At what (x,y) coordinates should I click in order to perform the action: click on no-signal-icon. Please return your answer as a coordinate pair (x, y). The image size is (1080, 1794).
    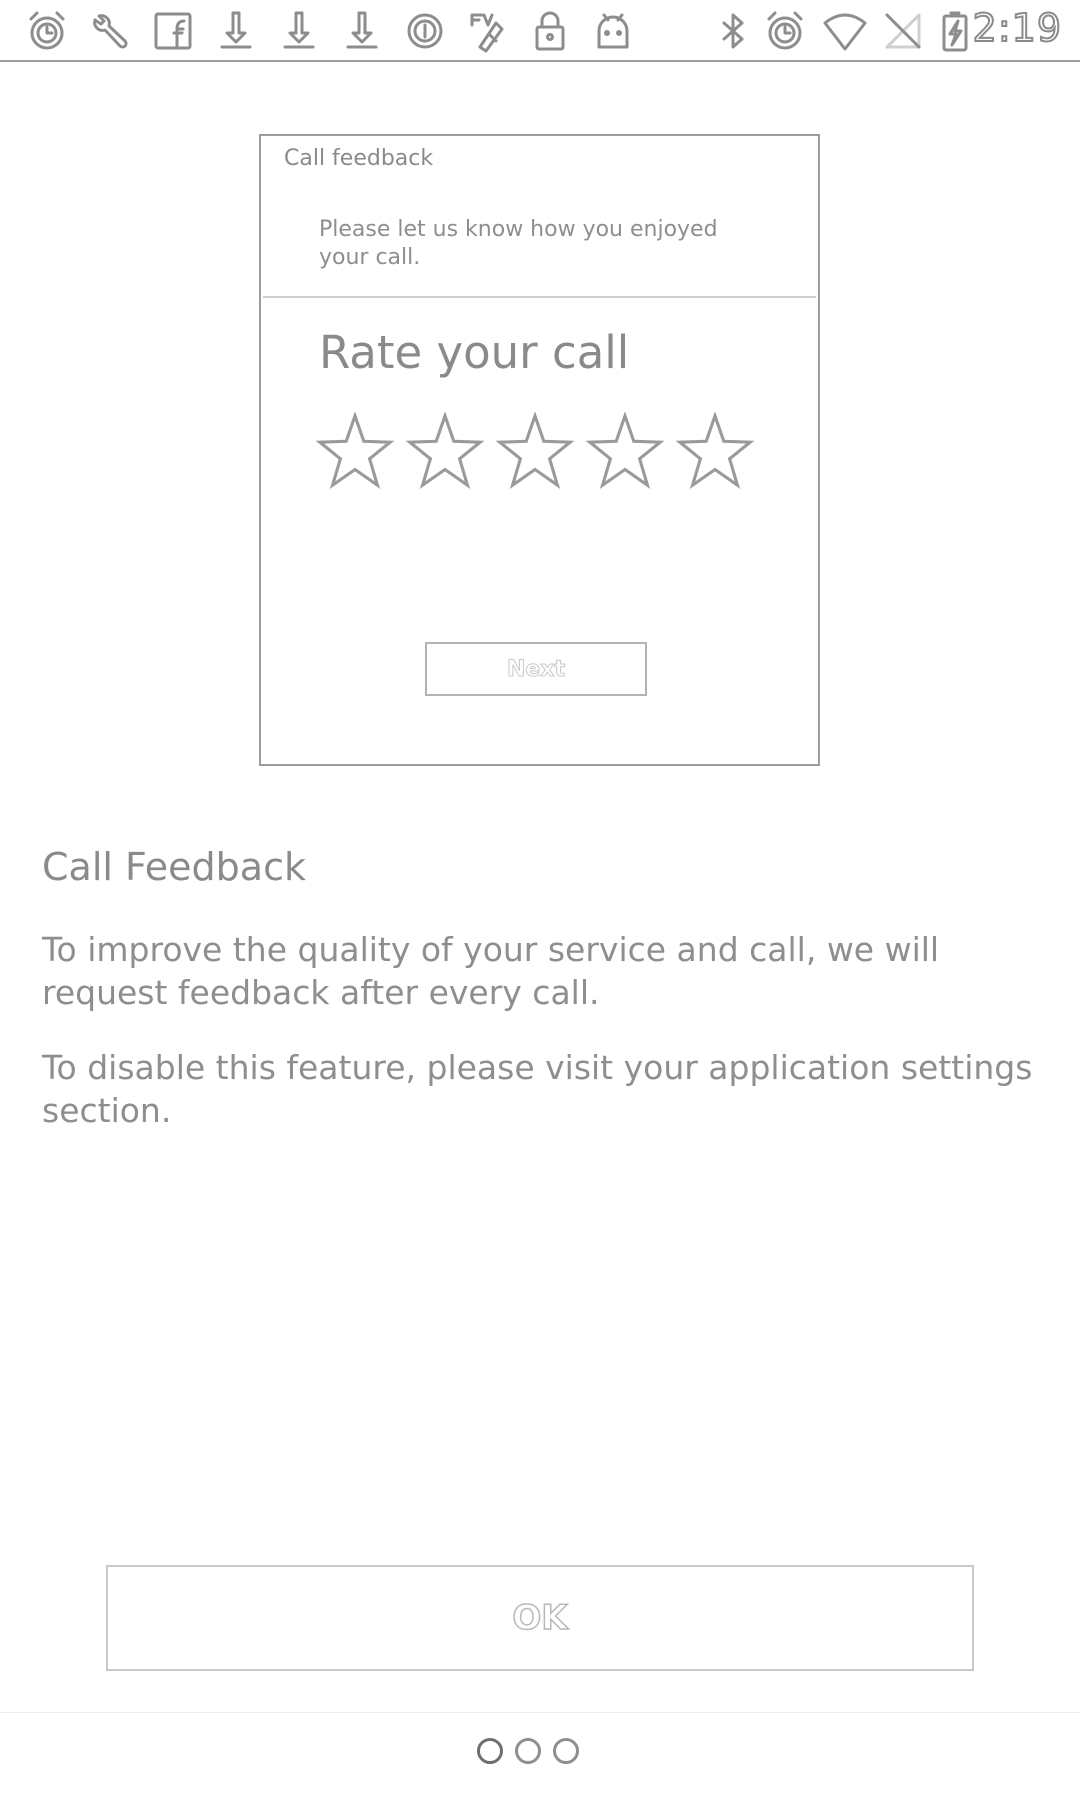
    Looking at the image, I should click on (903, 31).